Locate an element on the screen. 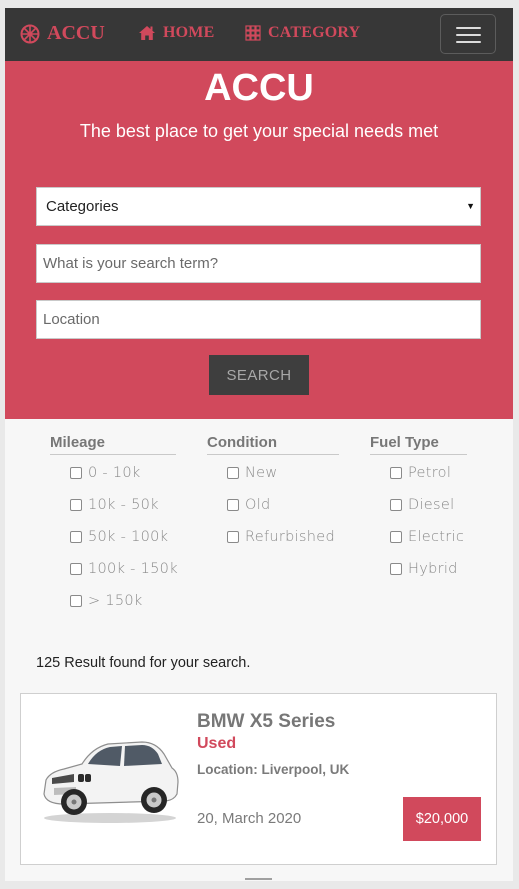 The image size is (519, 889). mileage-option: 100k - 150k is located at coordinates (124, 569).